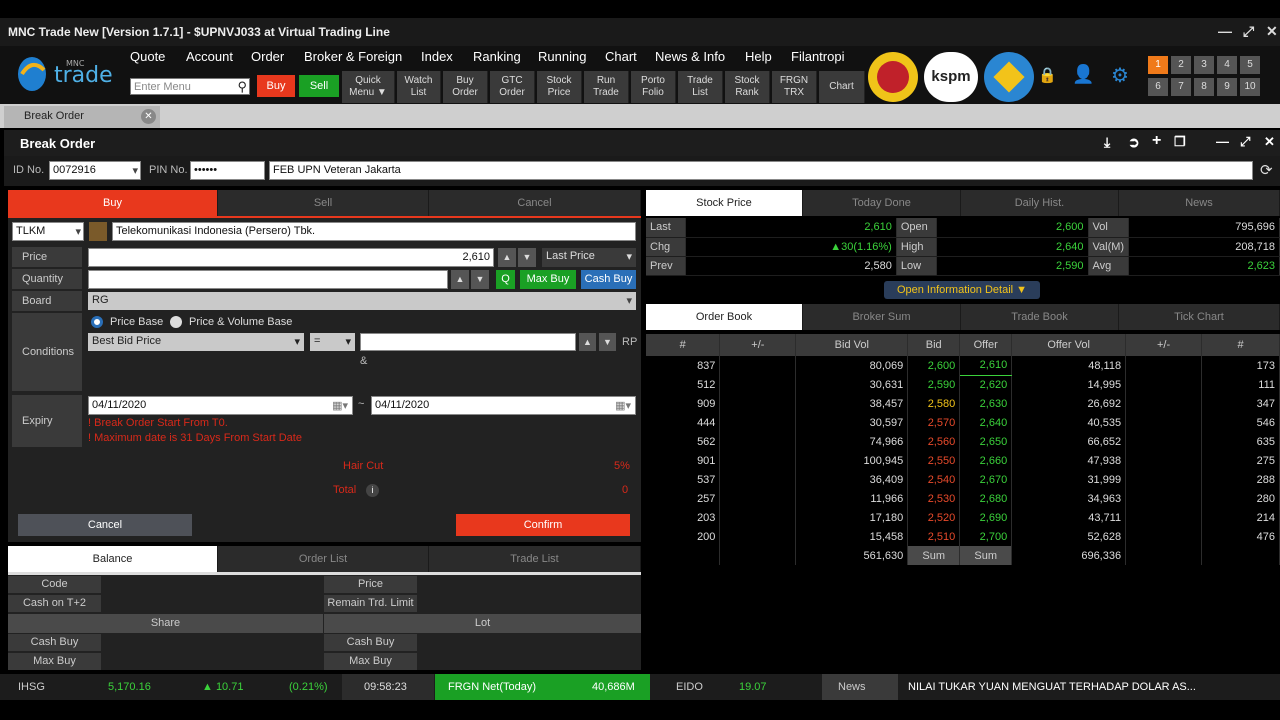 This screenshot has width=1280, height=720. I want to click on menu-quote: Quote, so click(147, 56).